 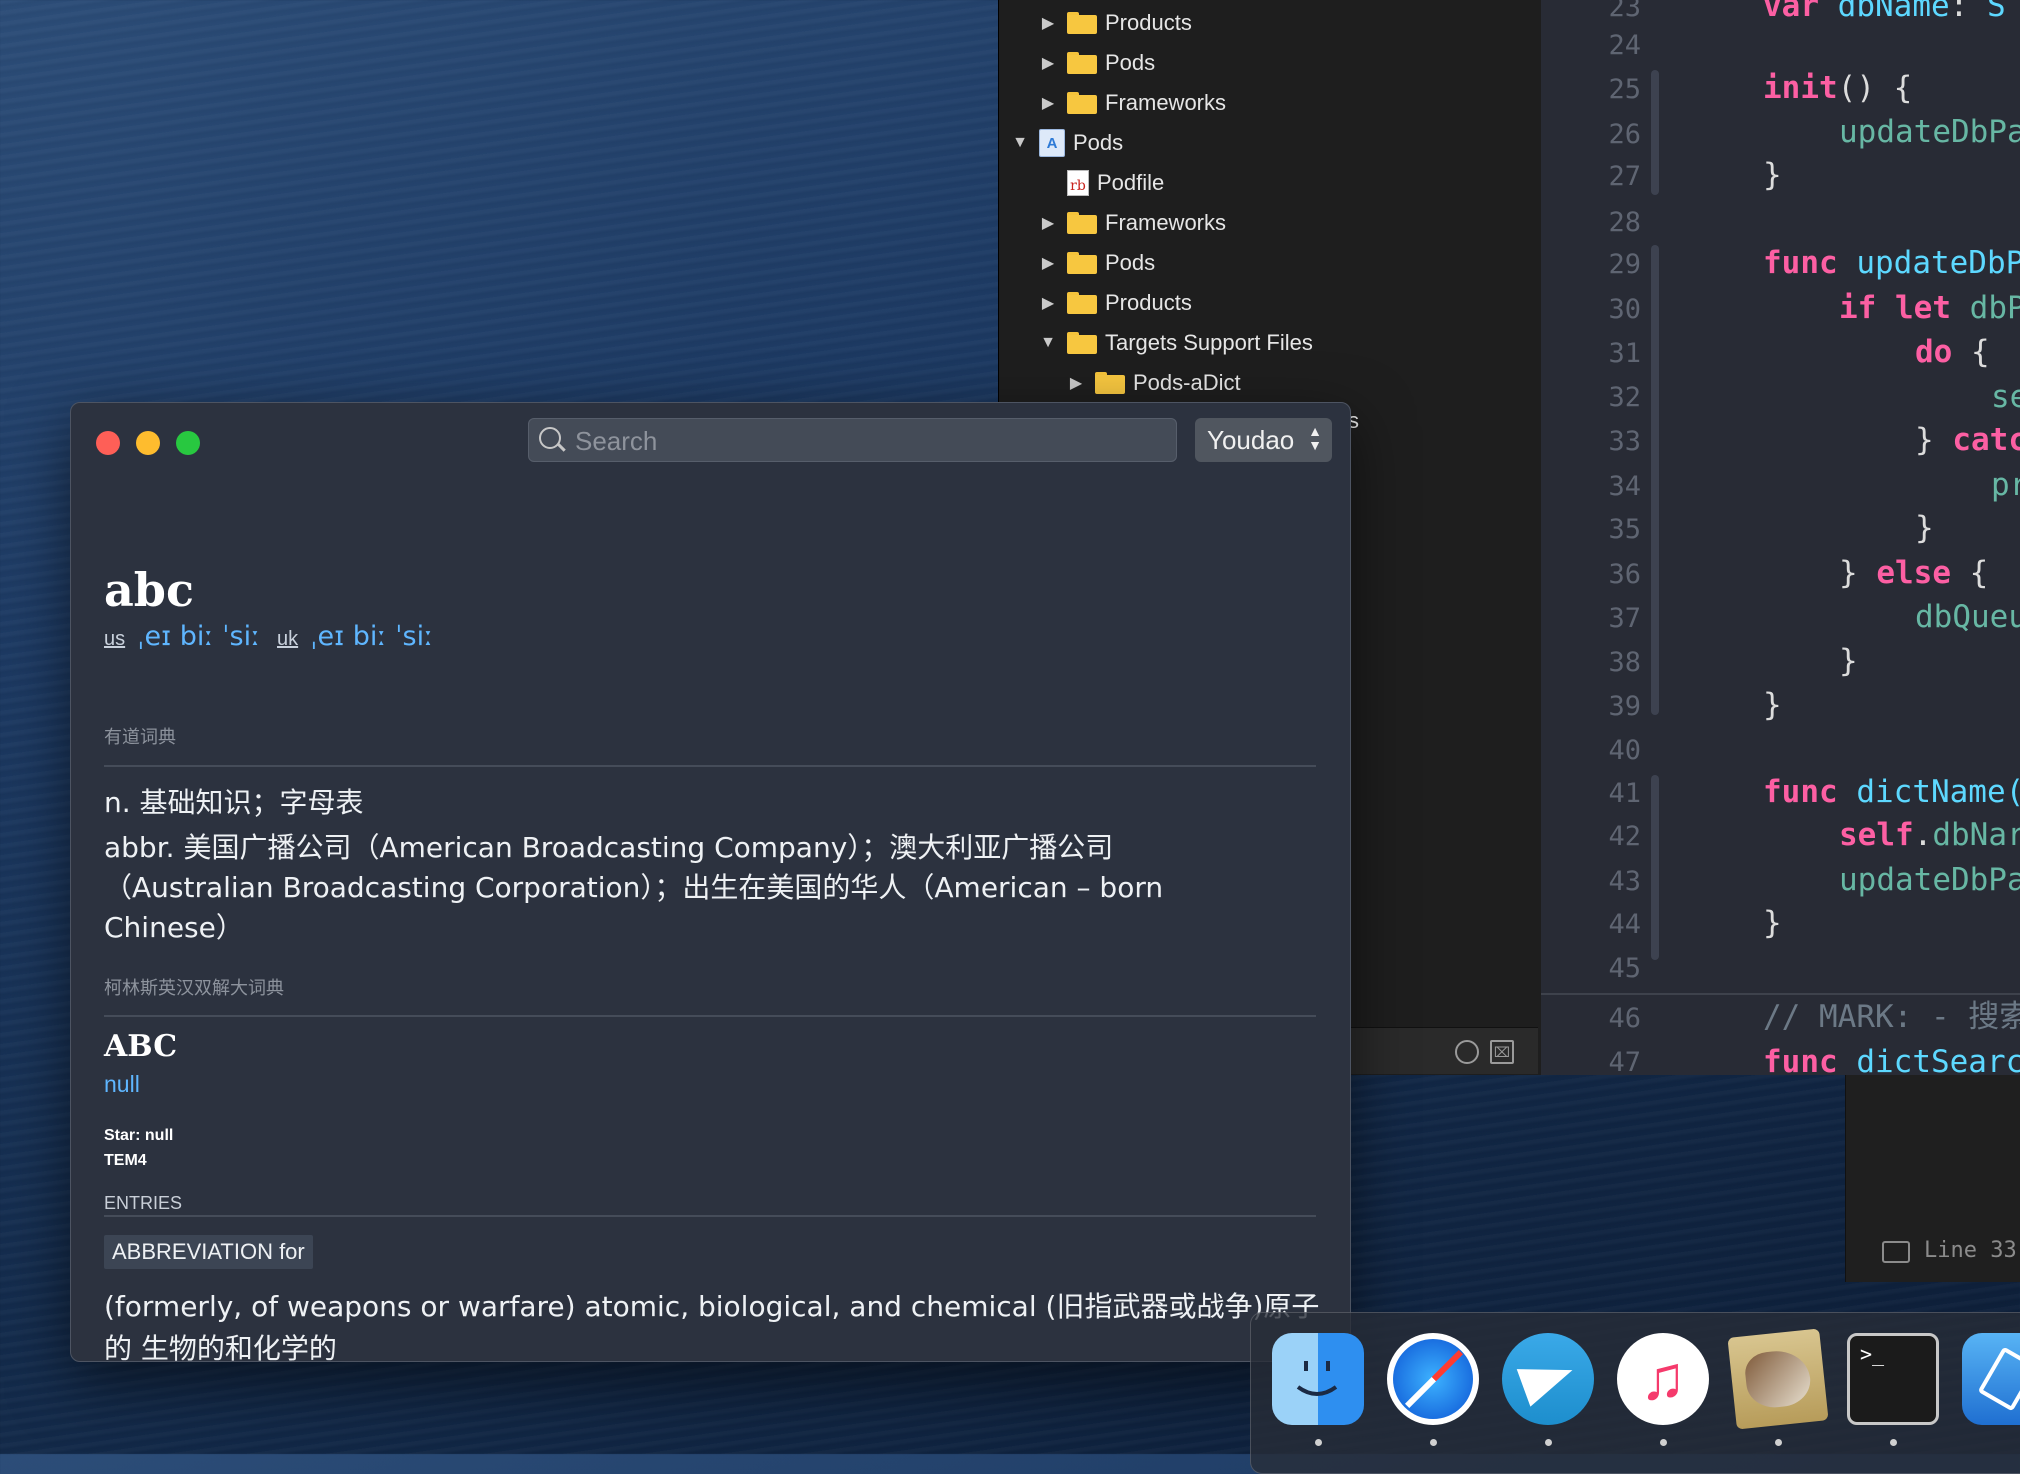 I want to click on xcode-icon, so click(x=1991, y=1379).